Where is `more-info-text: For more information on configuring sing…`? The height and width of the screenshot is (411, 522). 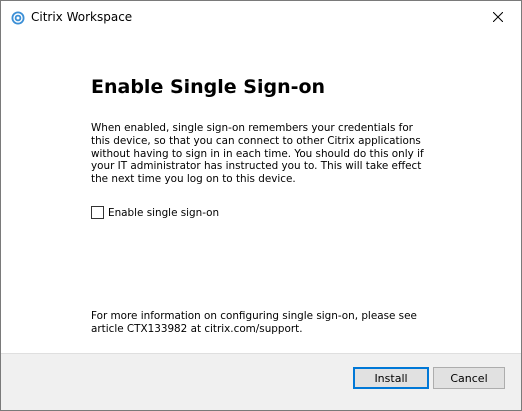 more-info-text: For more information on configuring sing… is located at coordinates (254, 322).